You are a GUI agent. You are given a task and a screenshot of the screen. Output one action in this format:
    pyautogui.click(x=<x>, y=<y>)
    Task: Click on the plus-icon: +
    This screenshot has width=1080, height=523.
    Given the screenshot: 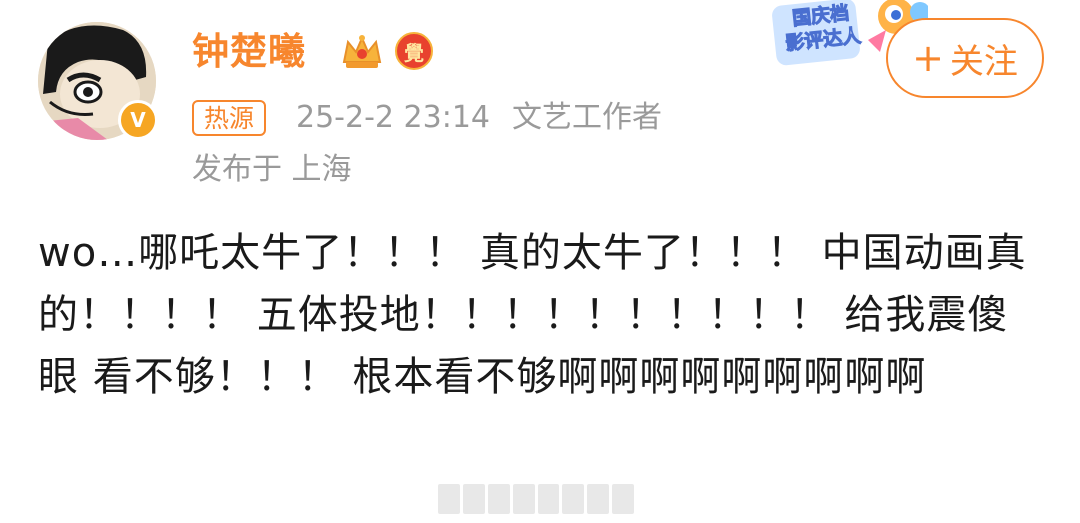 What is the action you would take?
    pyautogui.click(x=928, y=58)
    